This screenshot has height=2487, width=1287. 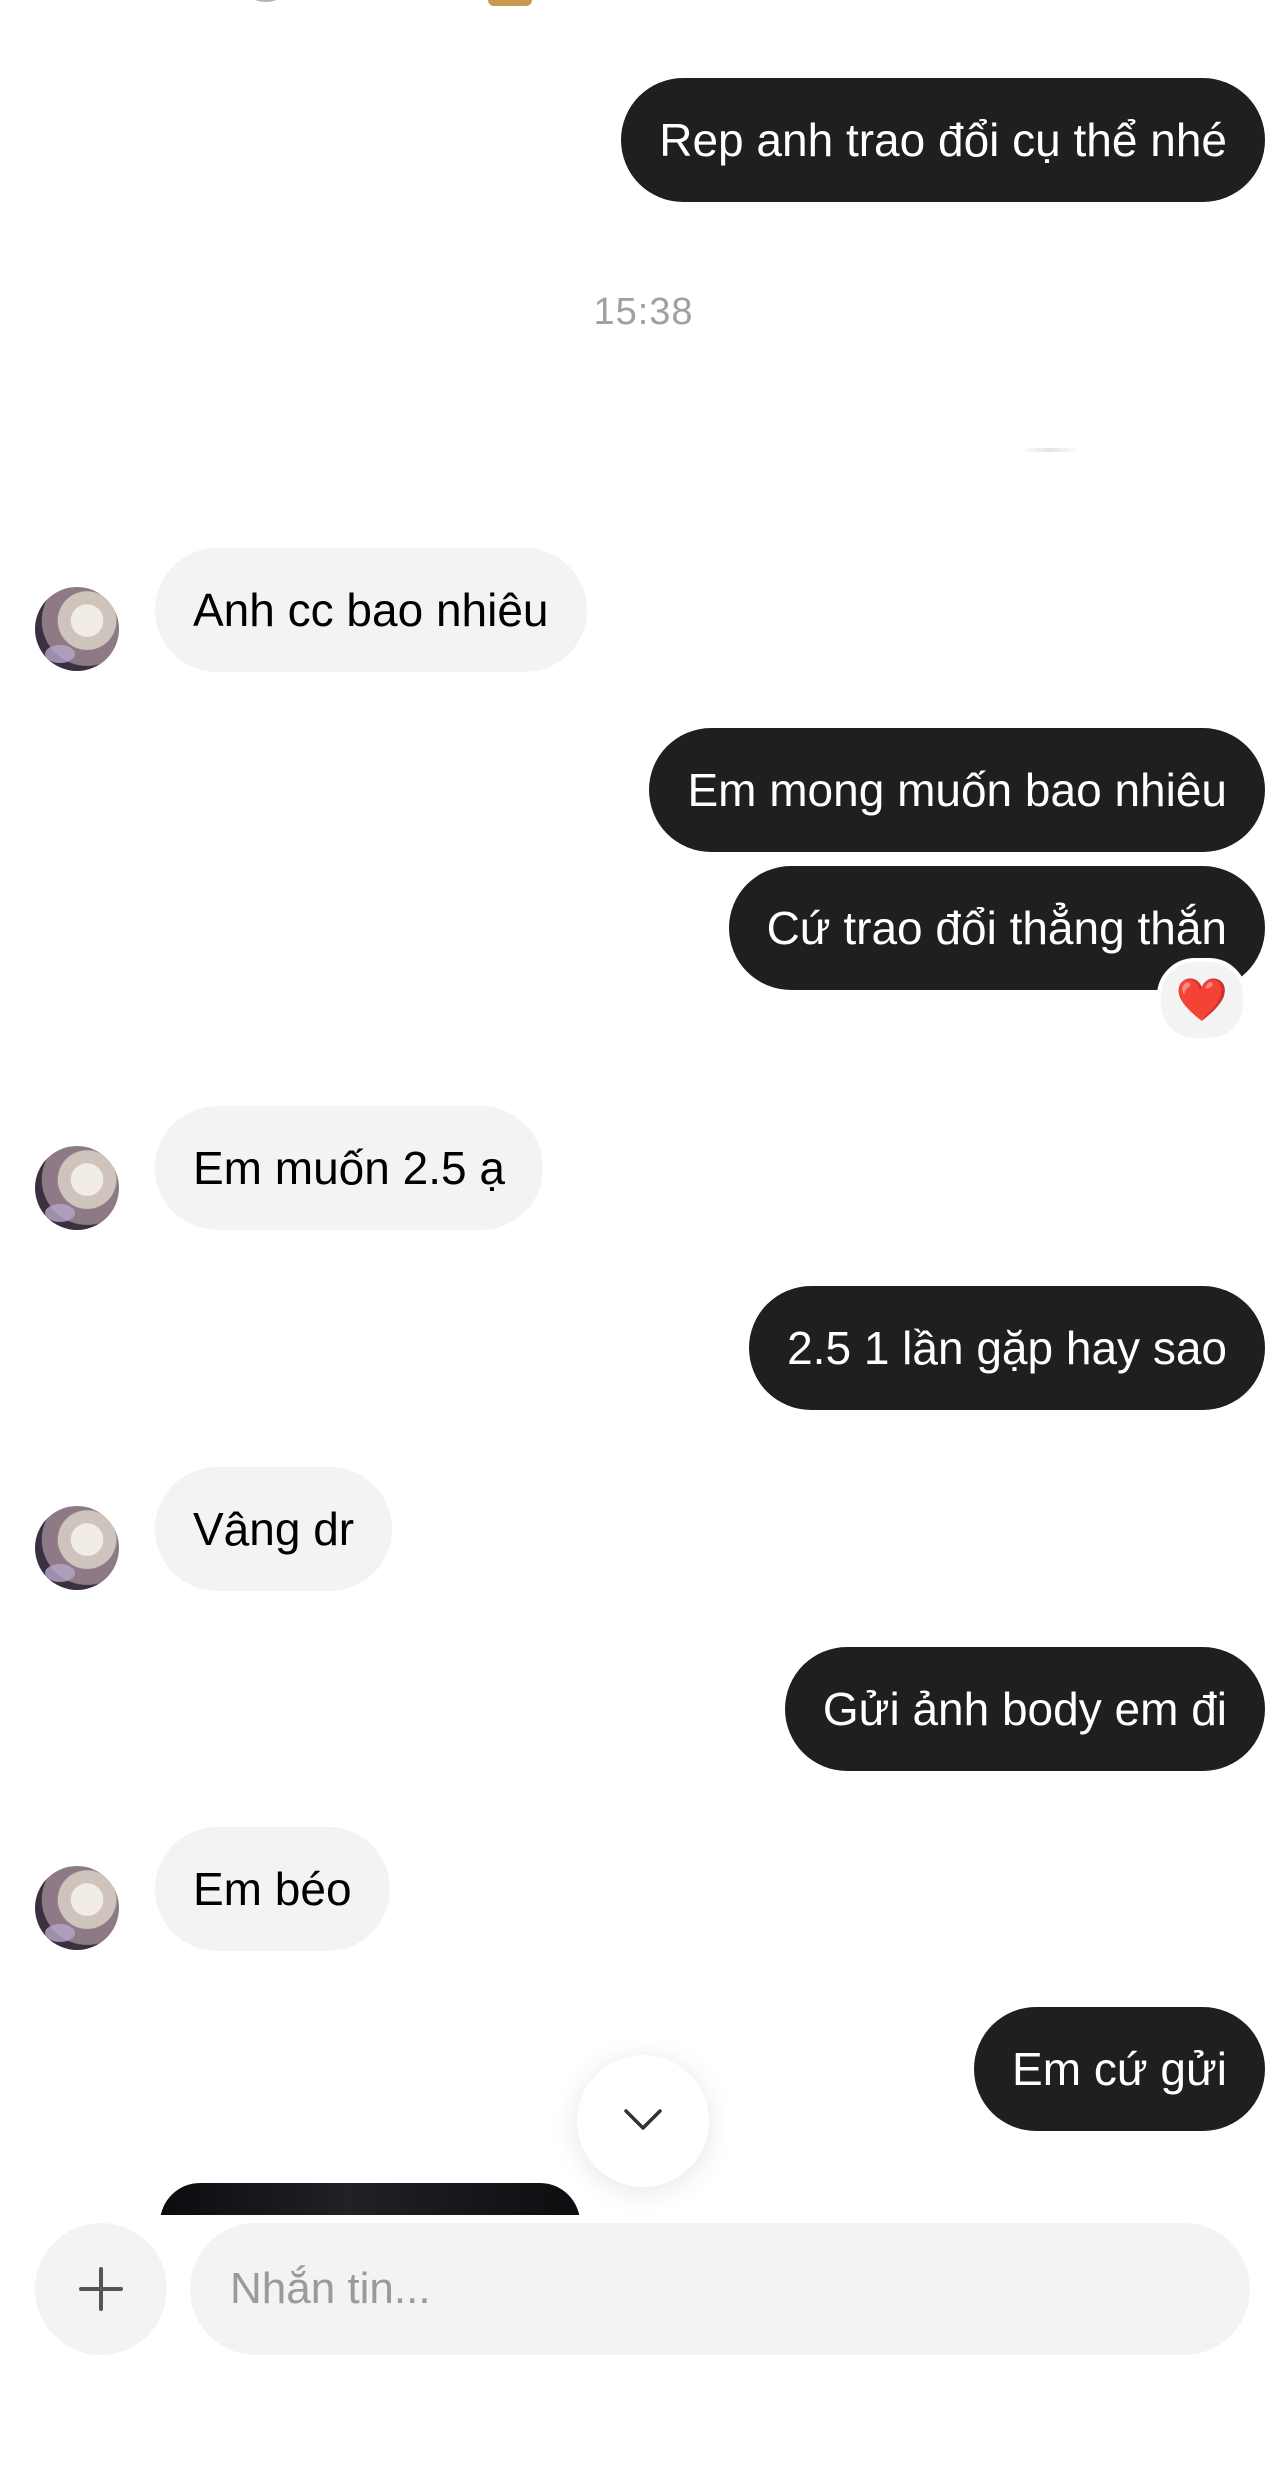 I want to click on divider, so click(x=1050, y=450).